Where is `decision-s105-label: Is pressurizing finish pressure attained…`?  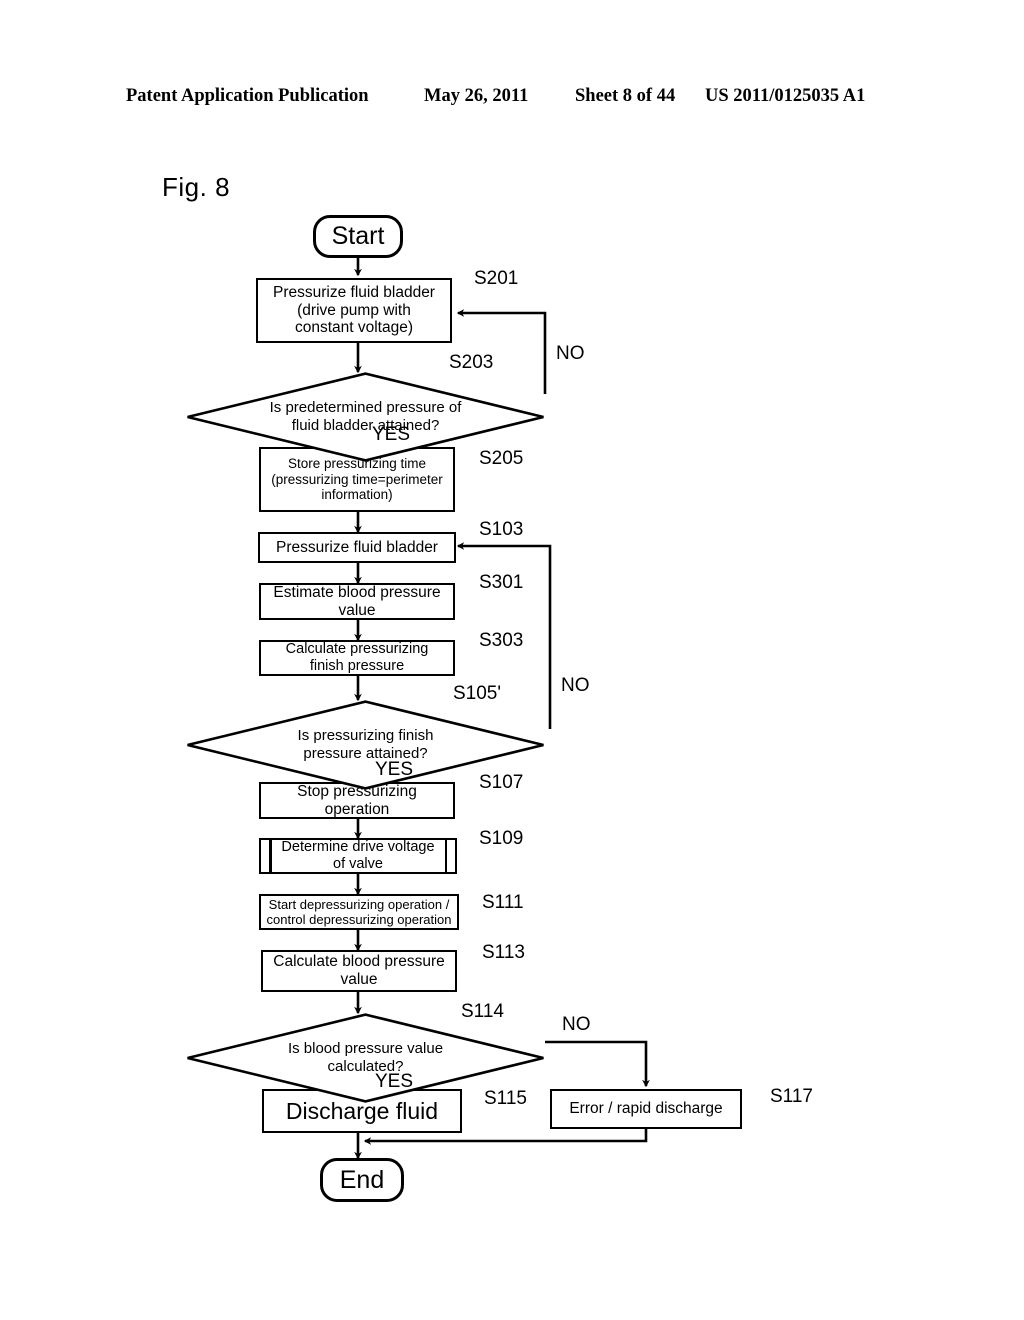 decision-s105-label: Is pressurizing finish pressure attained… is located at coordinates (365, 744).